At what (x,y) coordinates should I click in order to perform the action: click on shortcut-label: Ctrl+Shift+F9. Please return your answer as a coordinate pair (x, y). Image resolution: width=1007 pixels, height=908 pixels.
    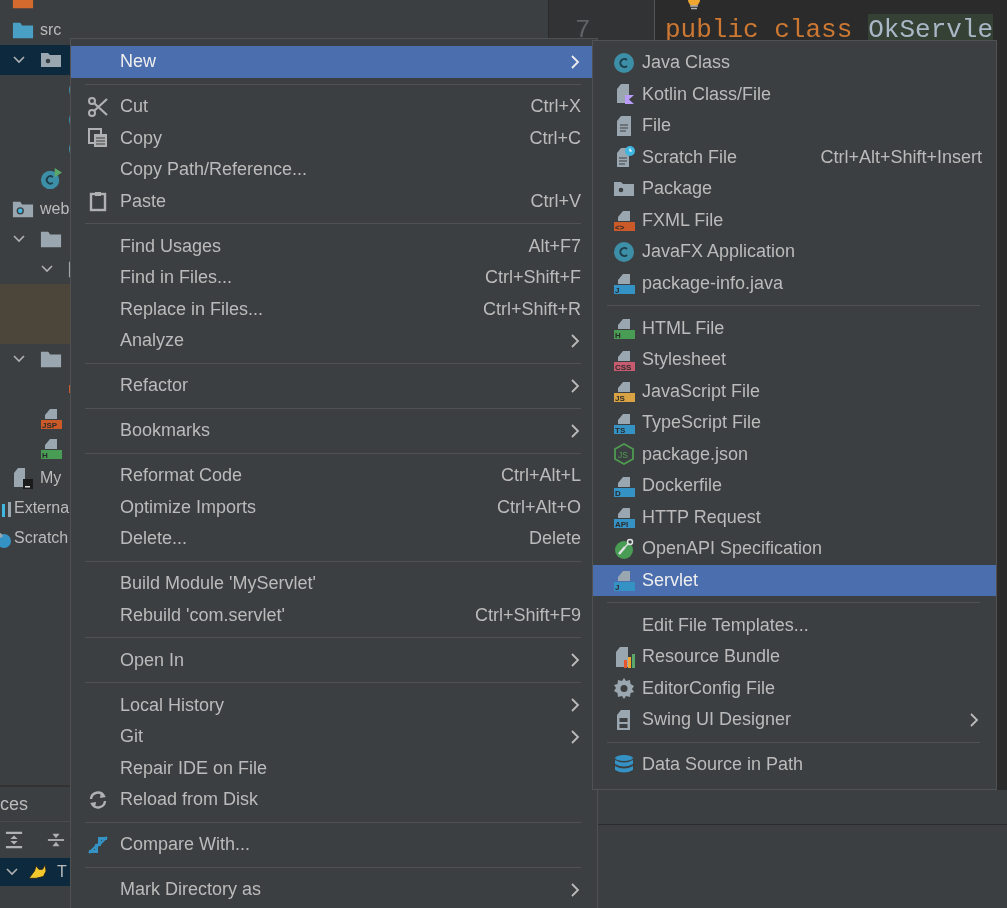
    Looking at the image, I should click on (527, 615).